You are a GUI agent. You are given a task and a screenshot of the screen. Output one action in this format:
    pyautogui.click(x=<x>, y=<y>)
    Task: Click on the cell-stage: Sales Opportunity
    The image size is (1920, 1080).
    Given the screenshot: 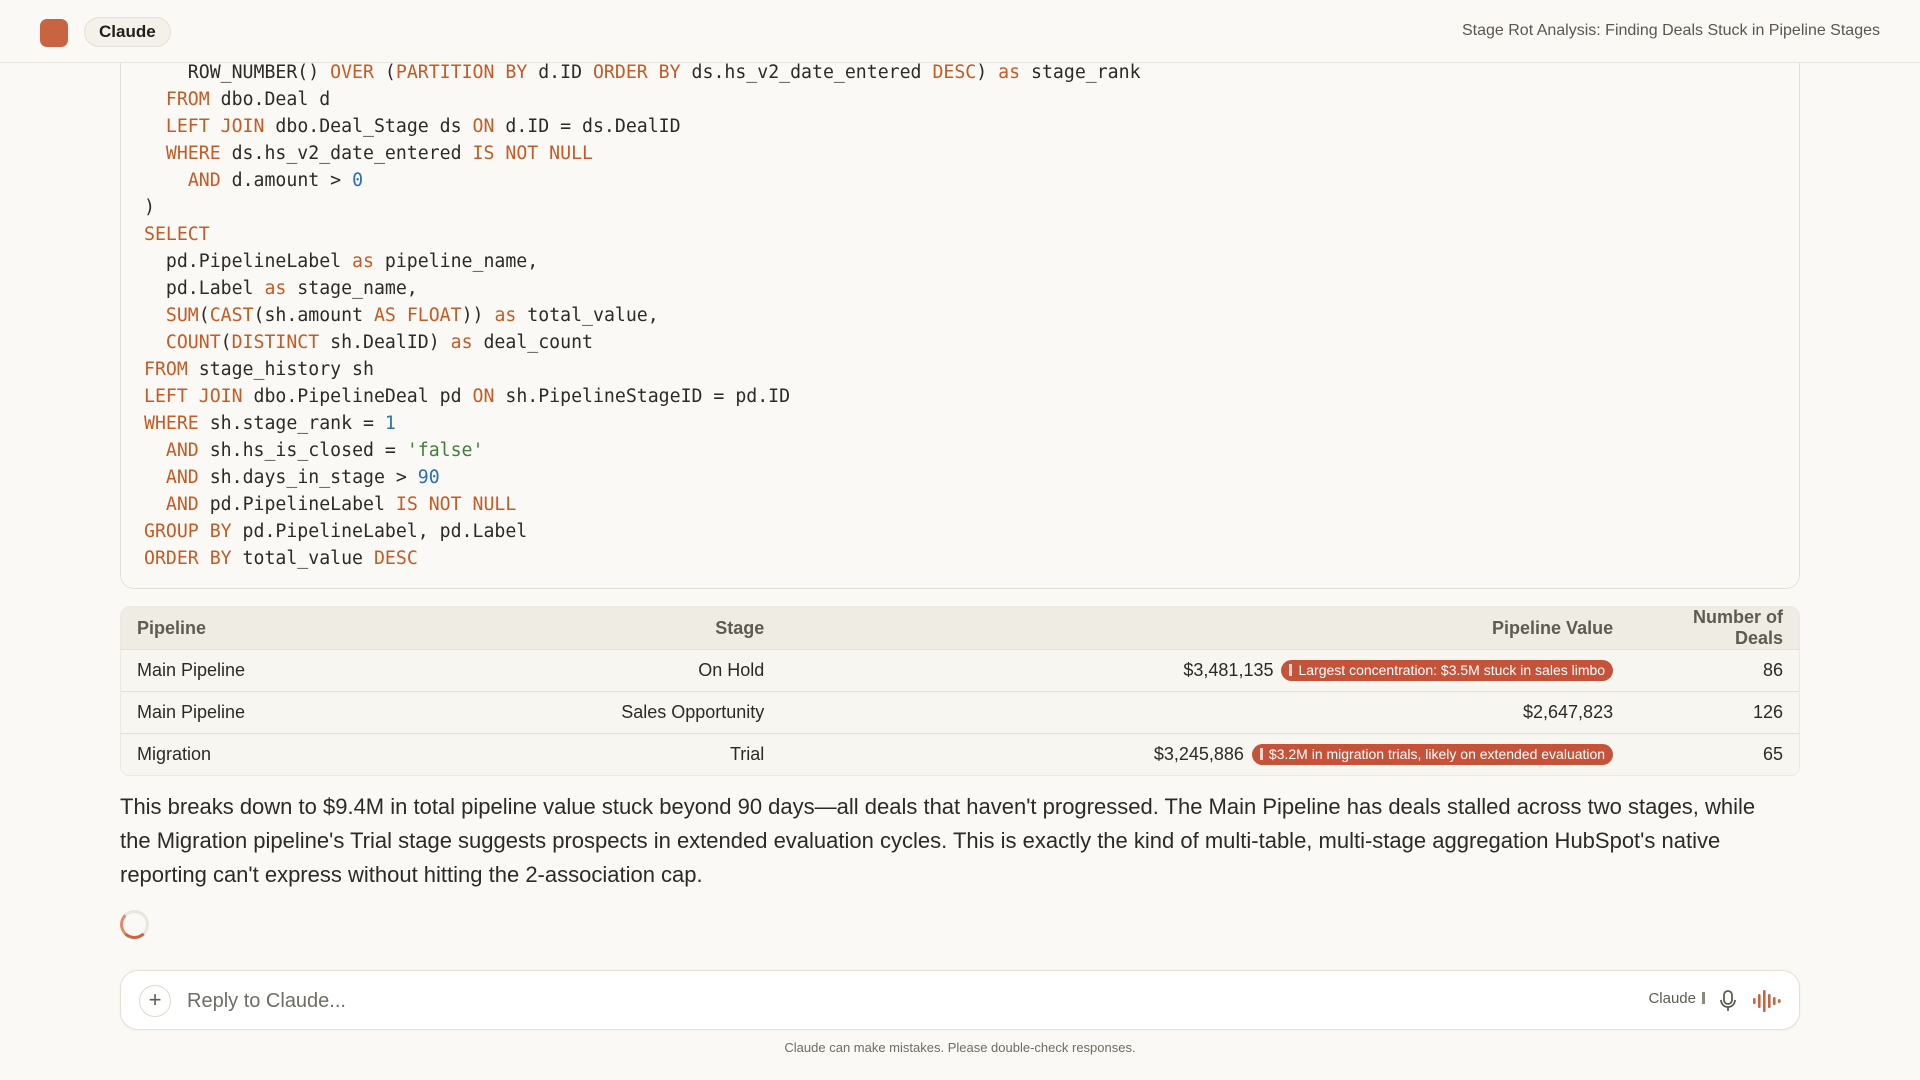 What is the action you would take?
    pyautogui.click(x=600, y=712)
    